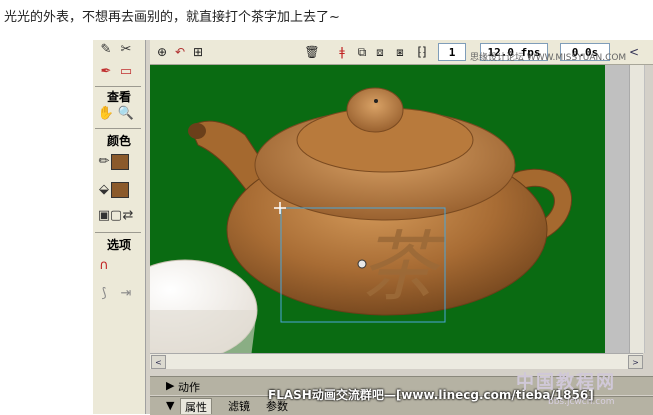  I want to click on add-layer-icon: ⊕, so click(162, 52).